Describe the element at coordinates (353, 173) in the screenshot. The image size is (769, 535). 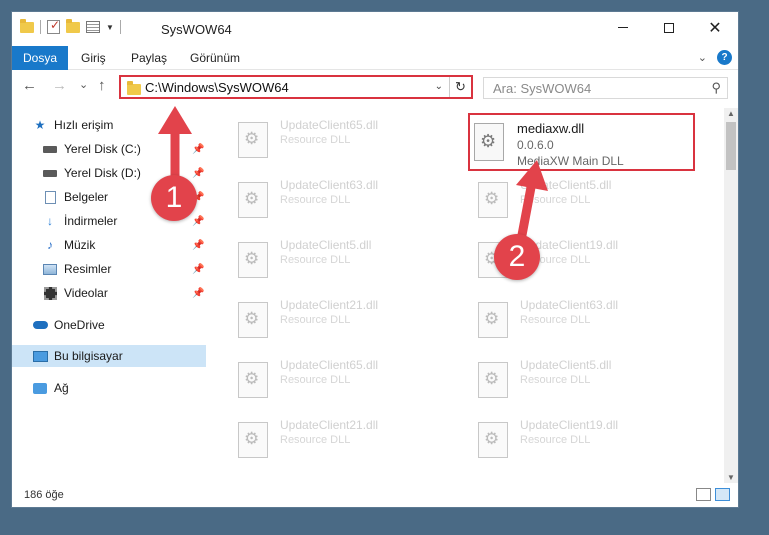
I see `annotation-arrows` at that location.